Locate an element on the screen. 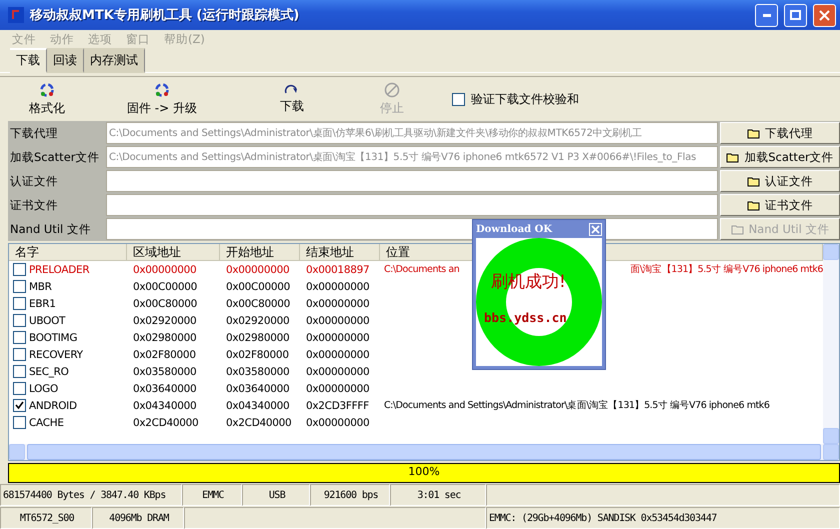 Image resolution: width=840 pixels, height=529 pixels. toolbar-button: 固件 -> 升级 is located at coordinates (162, 99).